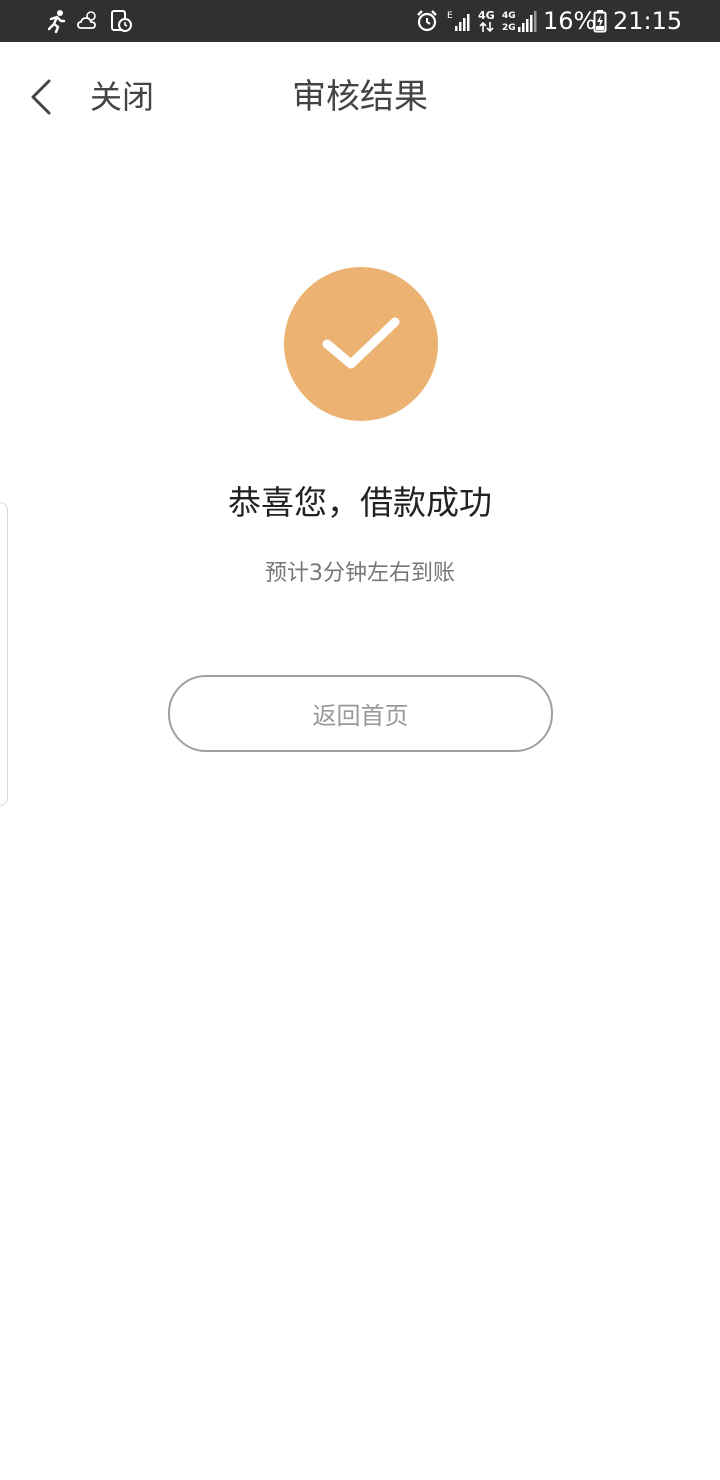 This screenshot has width=720, height=1480. What do you see at coordinates (600, 21) in the screenshot?
I see `battery-charging-icon` at bounding box center [600, 21].